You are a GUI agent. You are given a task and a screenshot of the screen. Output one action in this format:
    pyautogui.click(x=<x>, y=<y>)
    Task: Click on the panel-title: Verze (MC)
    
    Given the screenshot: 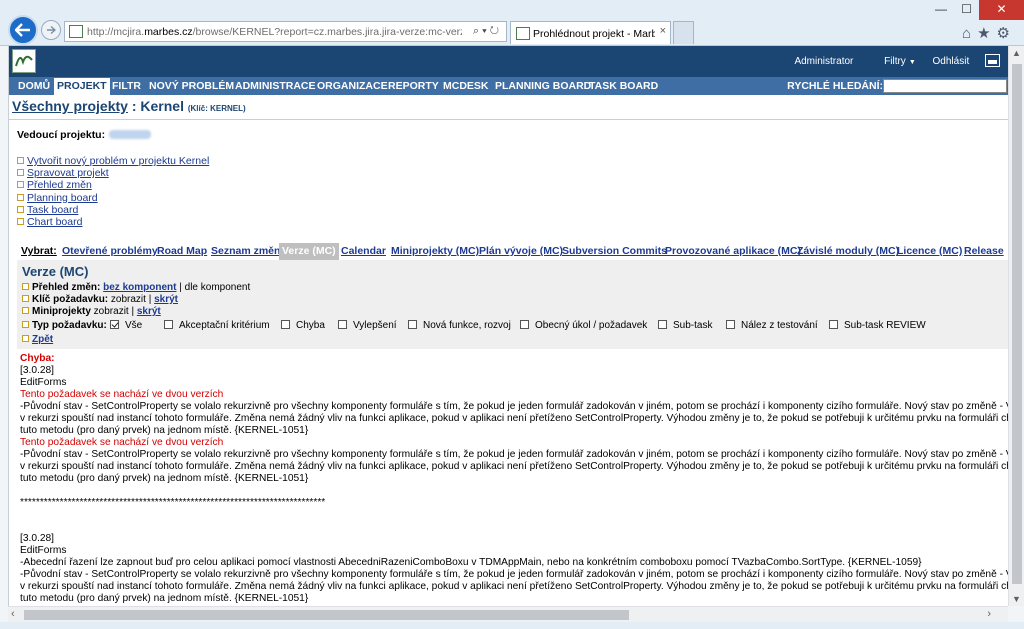 What is the action you would take?
    pyautogui.click(x=55, y=271)
    